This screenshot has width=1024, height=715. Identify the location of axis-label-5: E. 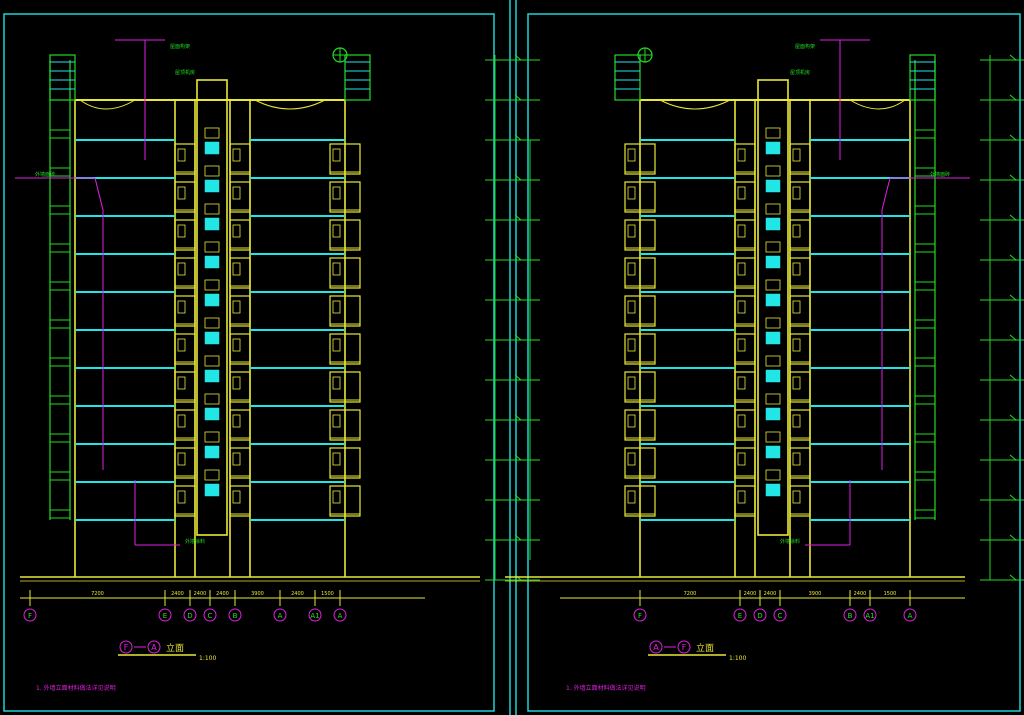
(740, 616).